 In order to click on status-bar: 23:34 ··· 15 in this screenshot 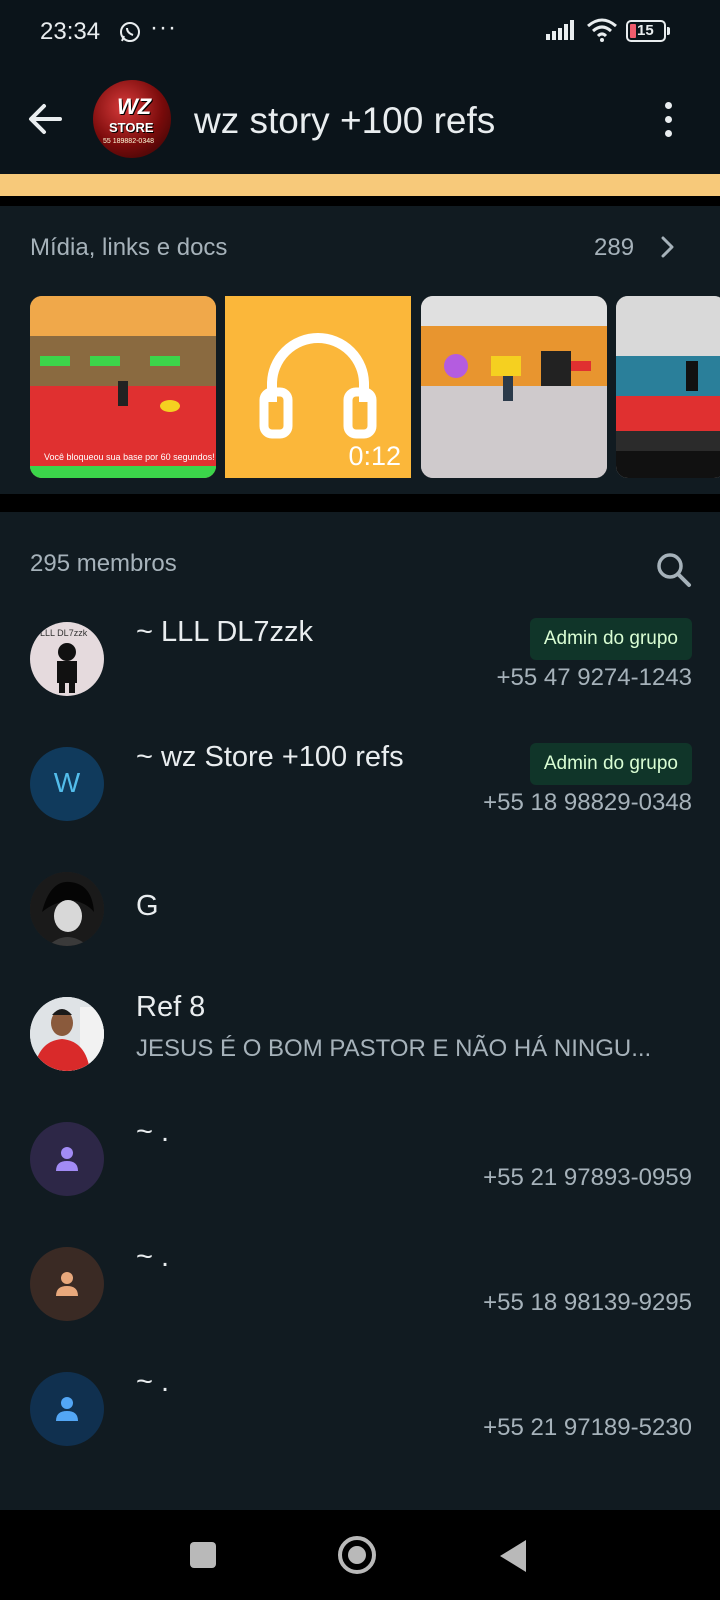, I will do `click(360, 33)`.